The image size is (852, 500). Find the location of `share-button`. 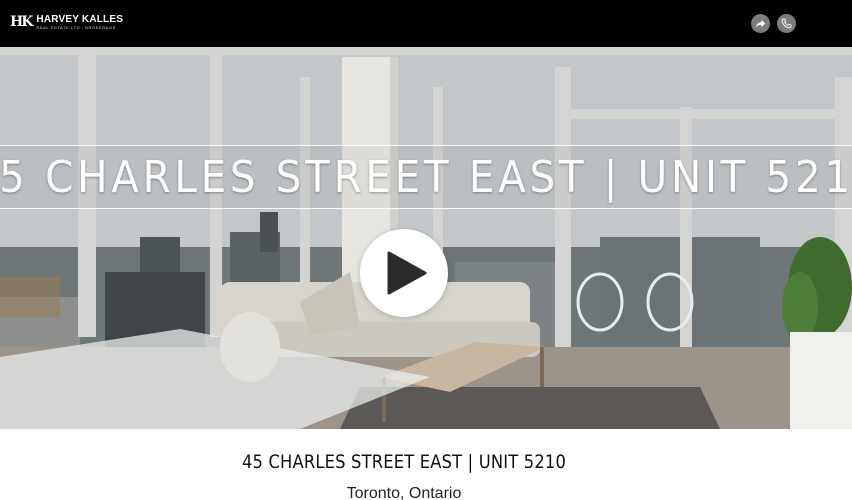

share-button is located at coordinates (760, 23).